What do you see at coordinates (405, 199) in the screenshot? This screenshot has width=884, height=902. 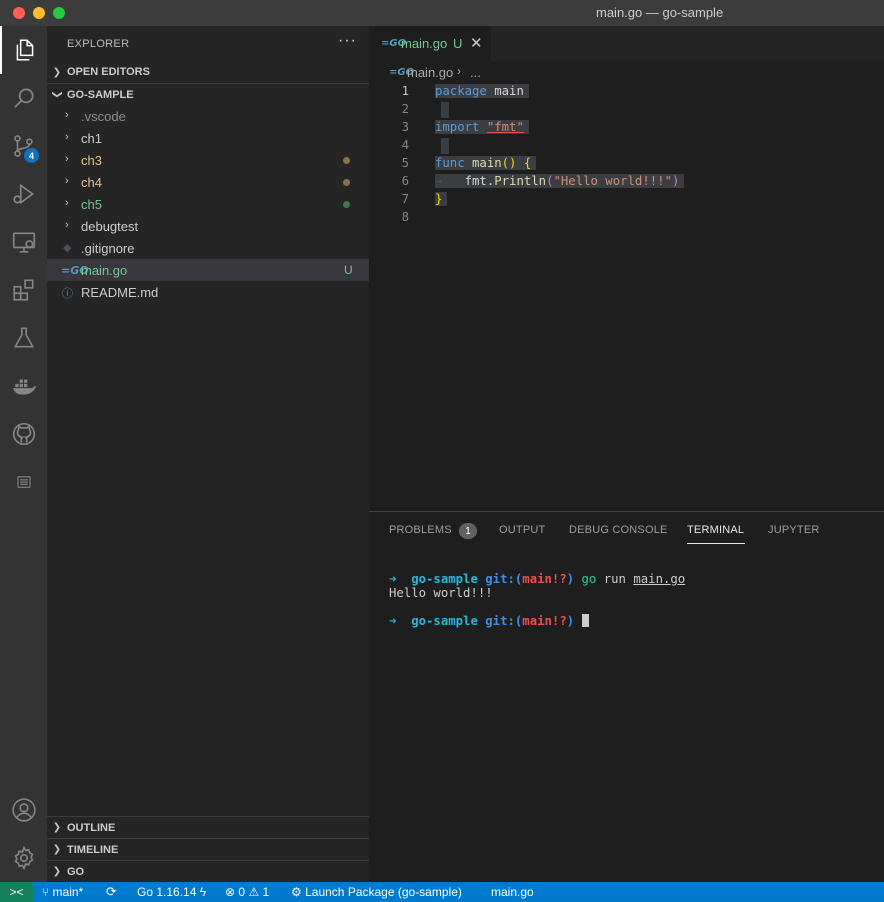 I see `line-number: 7` at bounding box center [405, 199].